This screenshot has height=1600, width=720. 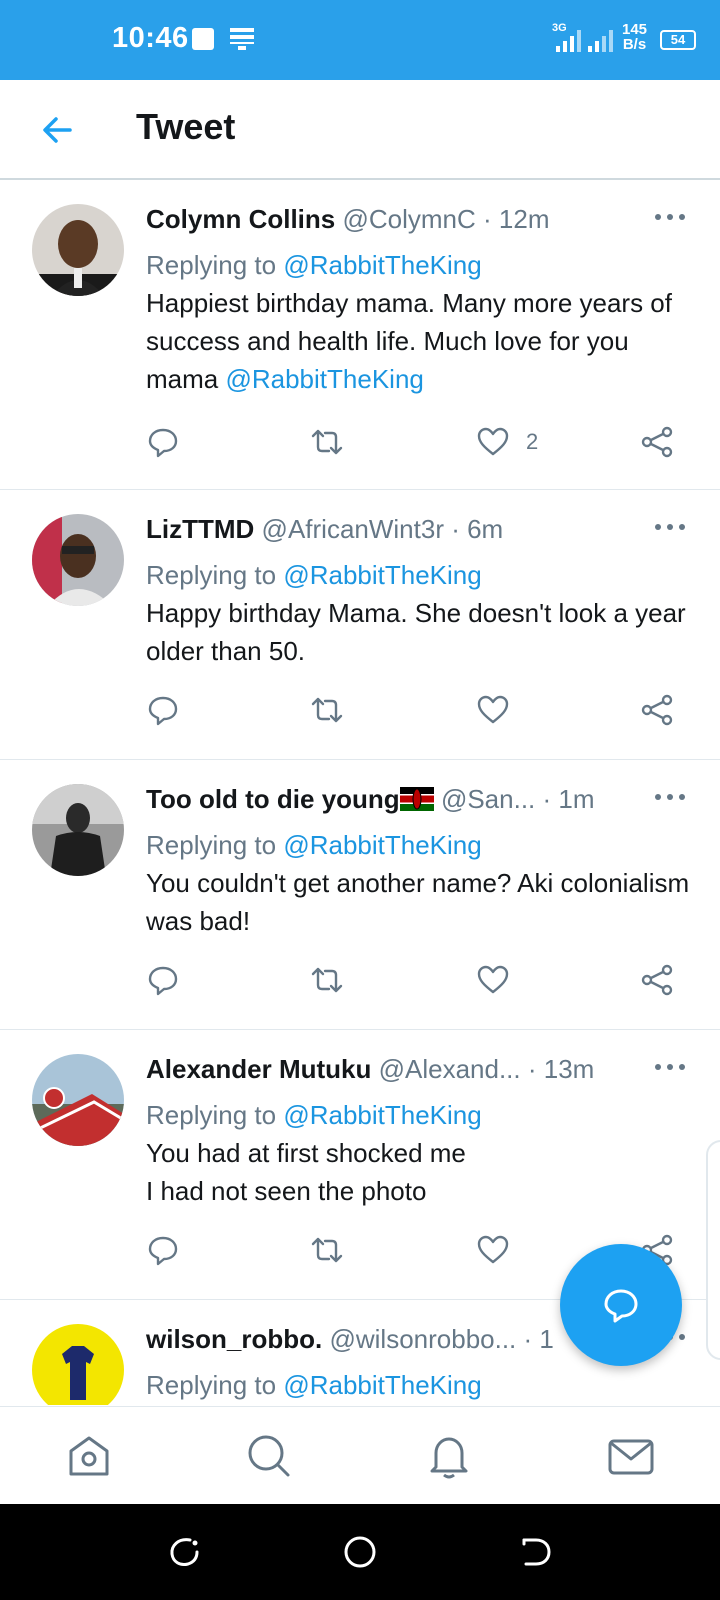 What do you see at coordinates (89, 1456) in the screenshot?
I see `home-icon` at bounding box center [89, 1456].